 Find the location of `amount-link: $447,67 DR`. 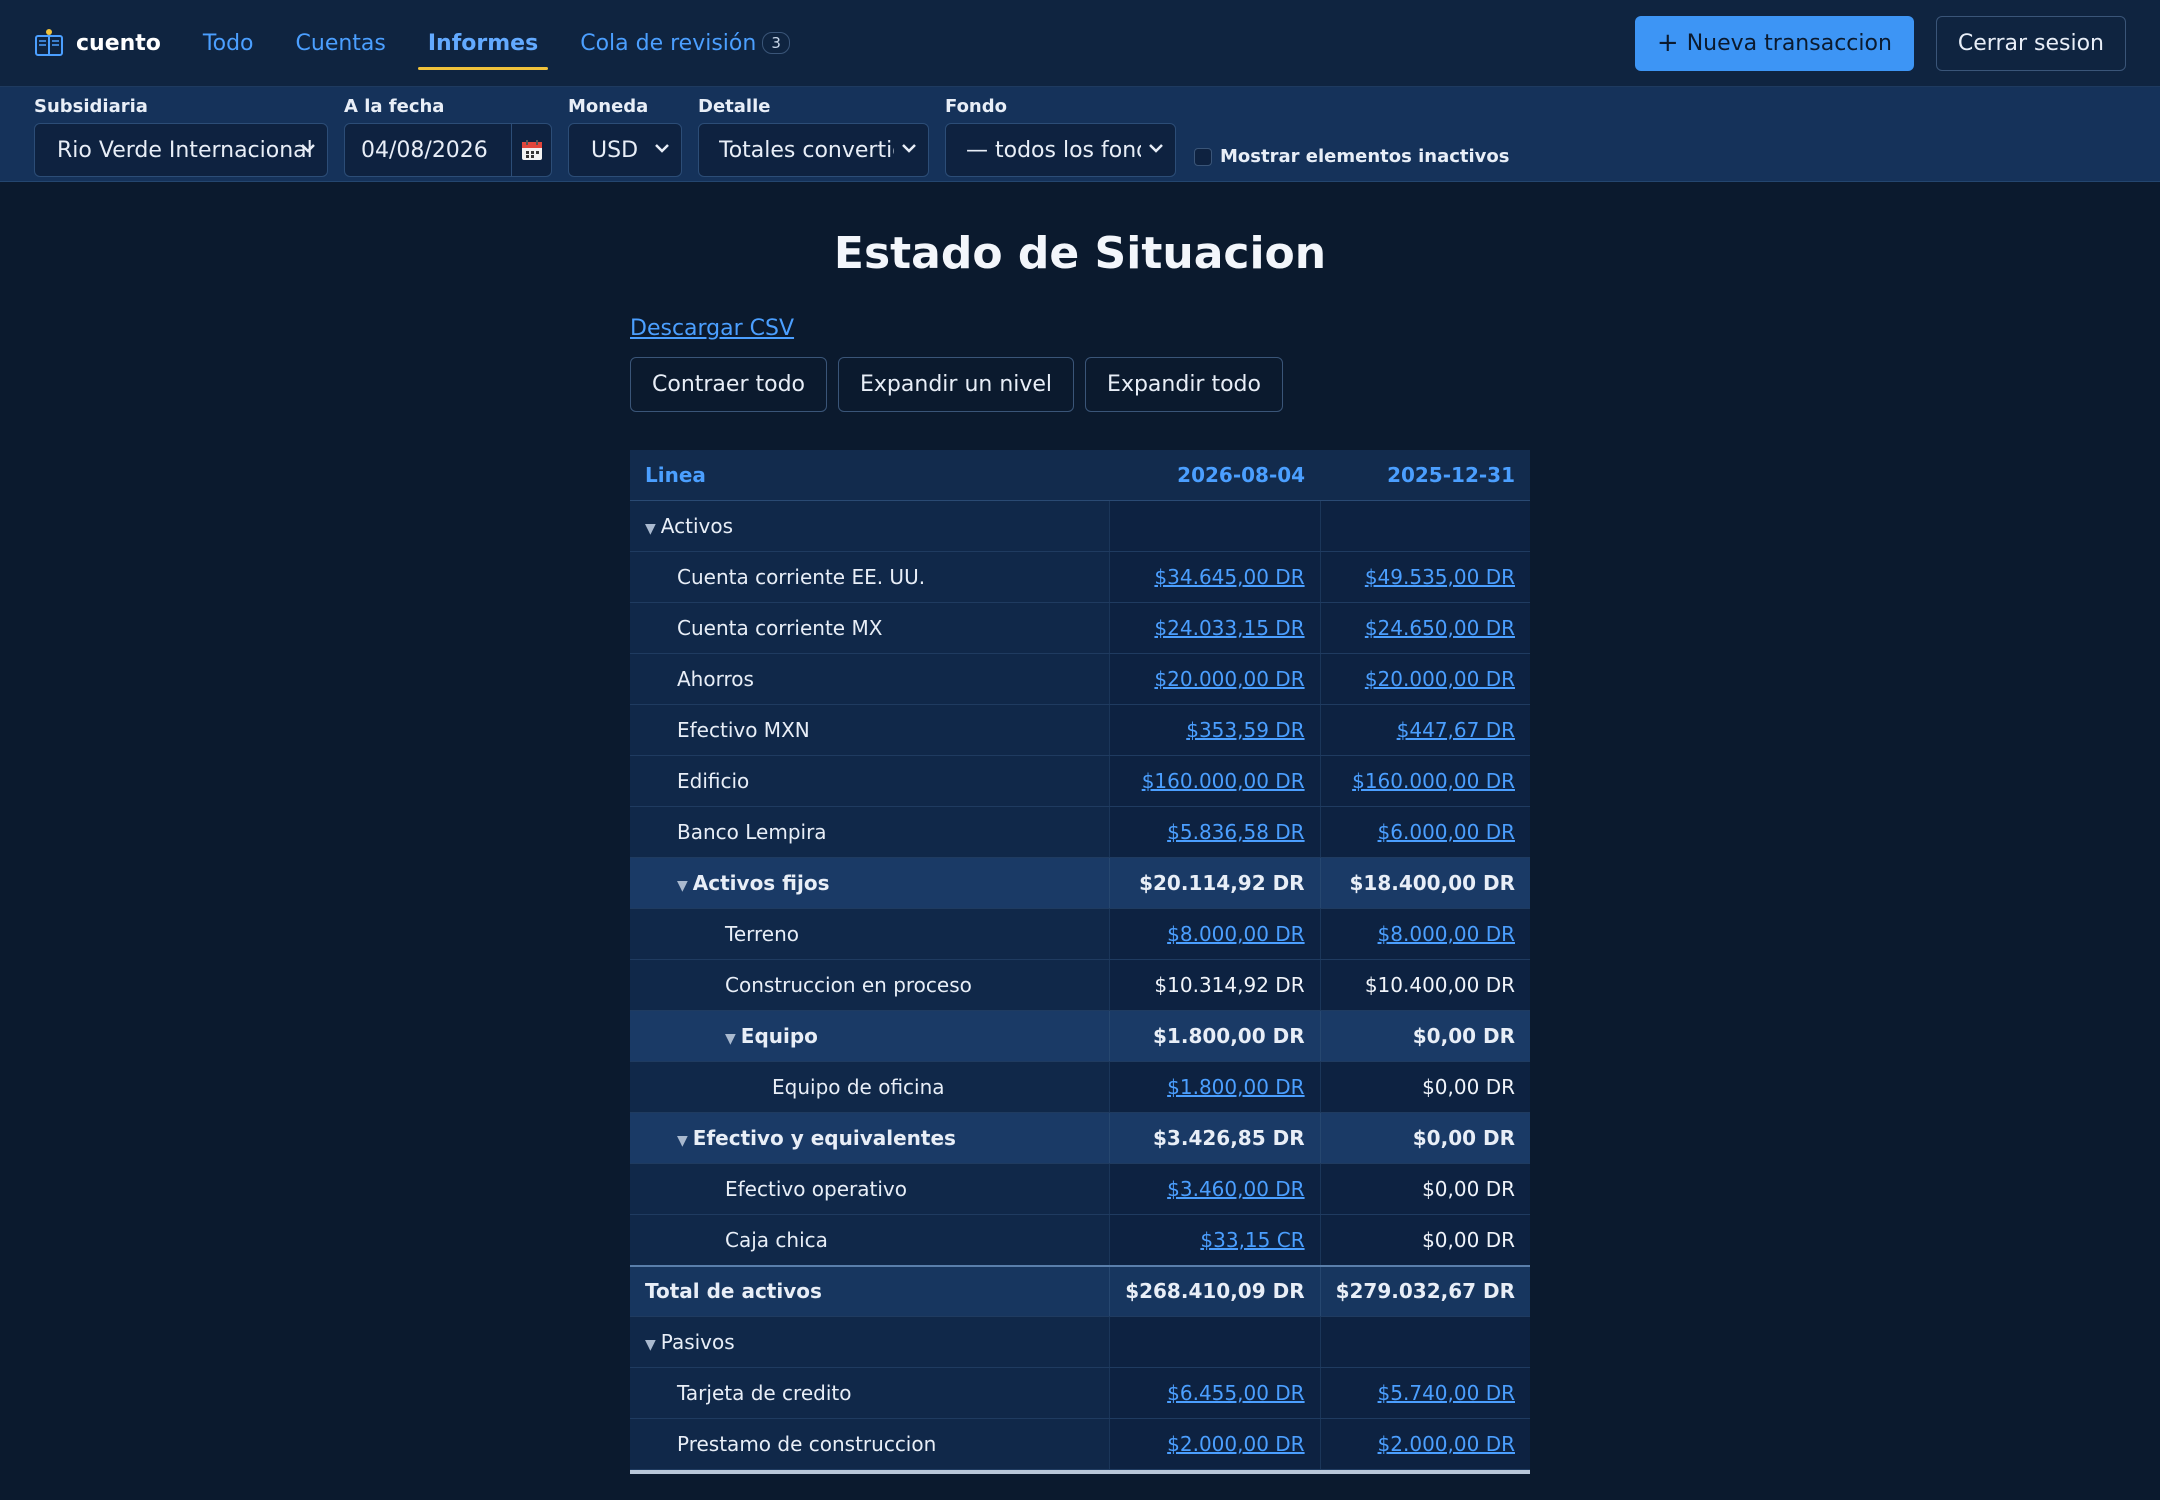

amount-link: $447,67 DR is located at coordinates (1456, 730).